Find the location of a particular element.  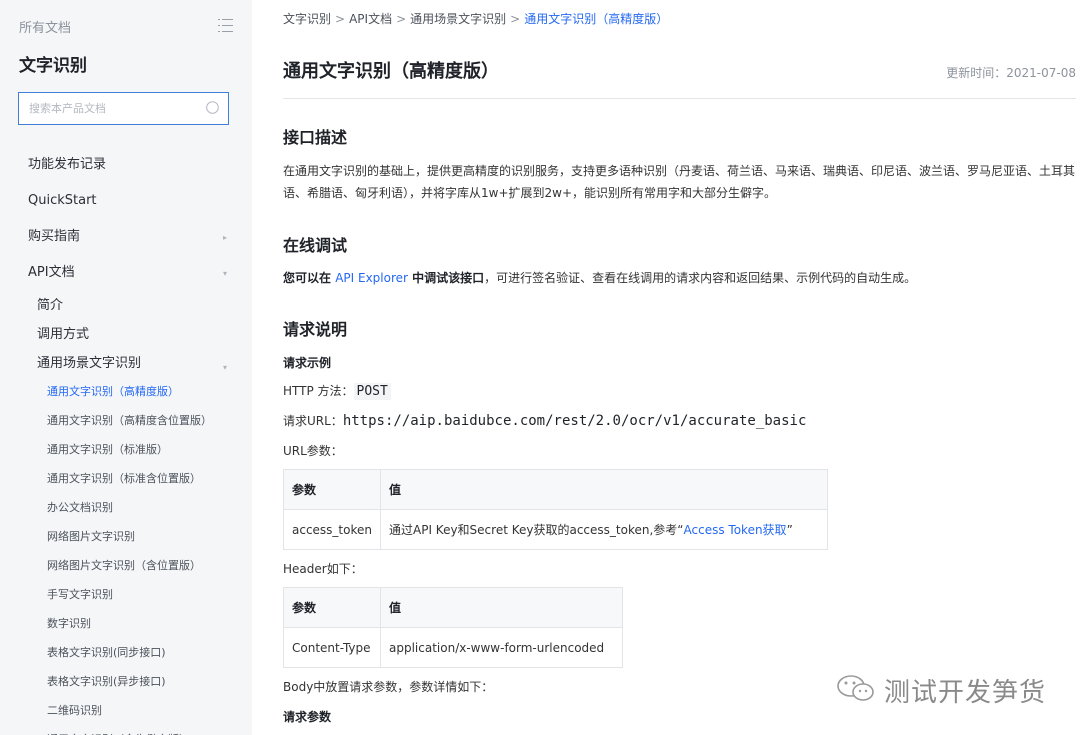

sidebar-item-label: QuickStart is located at coordinates (62, 200).